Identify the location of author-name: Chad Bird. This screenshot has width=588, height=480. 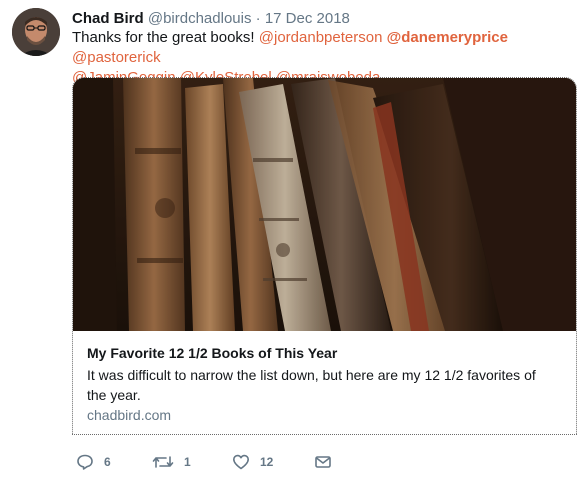
(108, 18).